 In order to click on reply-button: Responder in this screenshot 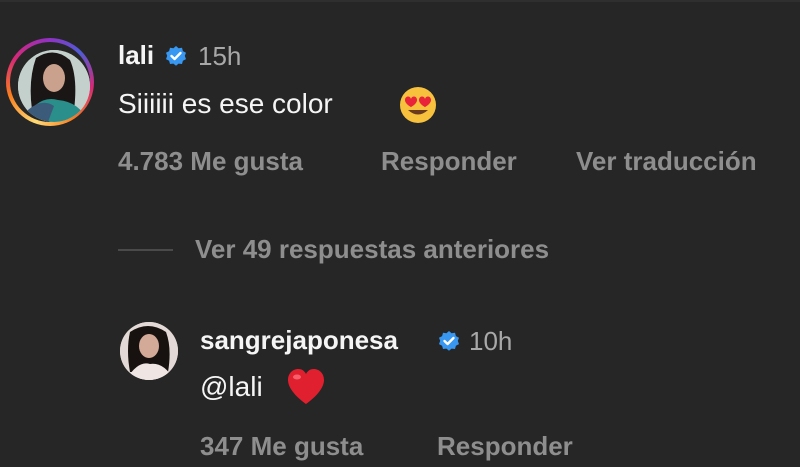, I will do `click(449, 161)`.